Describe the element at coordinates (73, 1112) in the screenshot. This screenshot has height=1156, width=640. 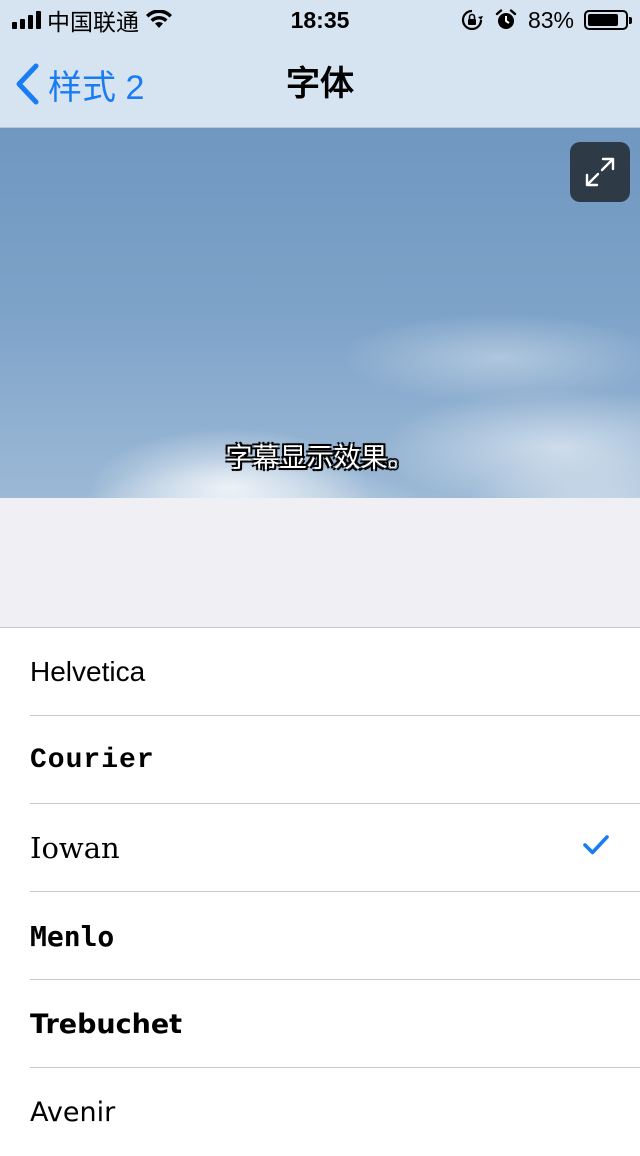
I see `font-option-label: Avenir` at that location.